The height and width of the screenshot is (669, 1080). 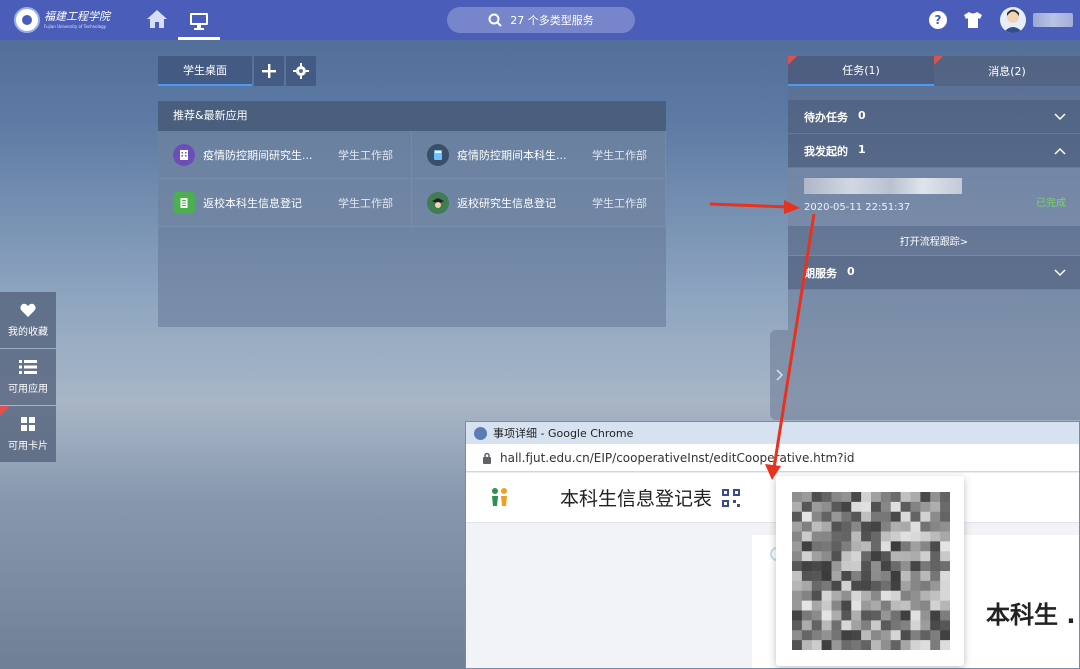 What do you see at coordinates (28, 310) in the screenshot?
I see `heart-icon` at bounding box center [28, 310].